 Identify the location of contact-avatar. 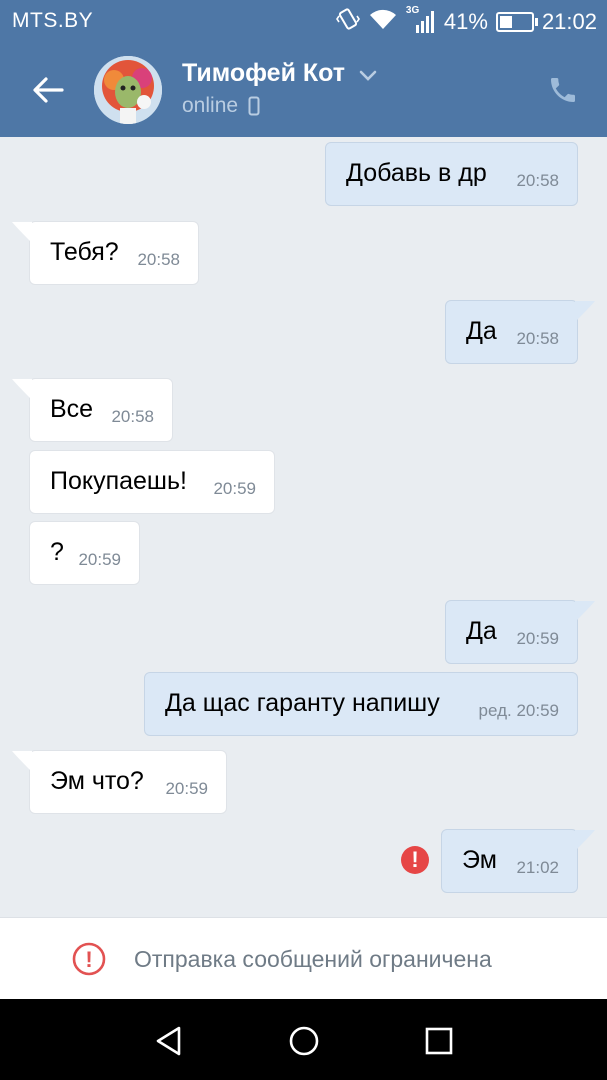
(128, 90).